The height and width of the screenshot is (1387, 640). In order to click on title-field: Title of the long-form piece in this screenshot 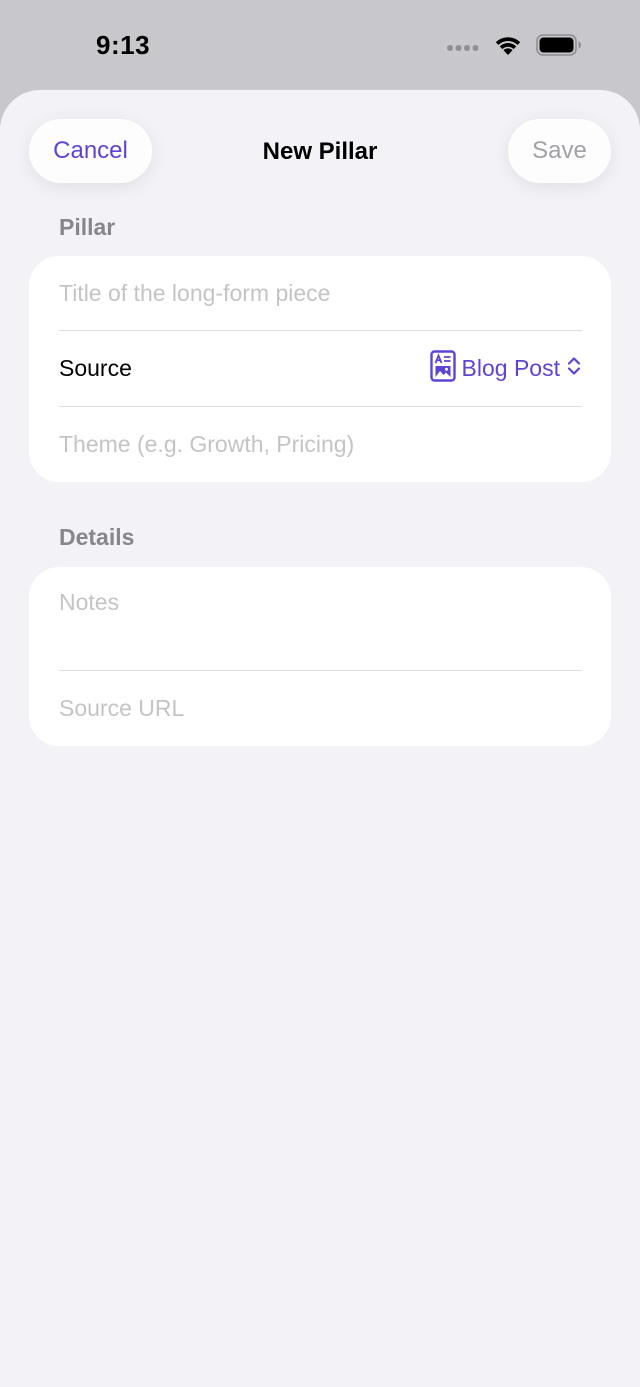, I will do `click(320, 293)`.